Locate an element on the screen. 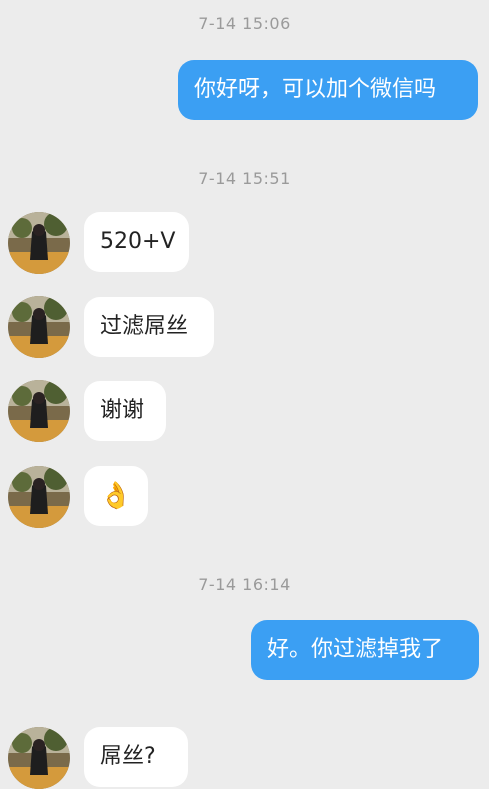 The height and width of the screenshot is (789, 489). incoming-message-bubble: 520+V is located at coordinates (136, 242).